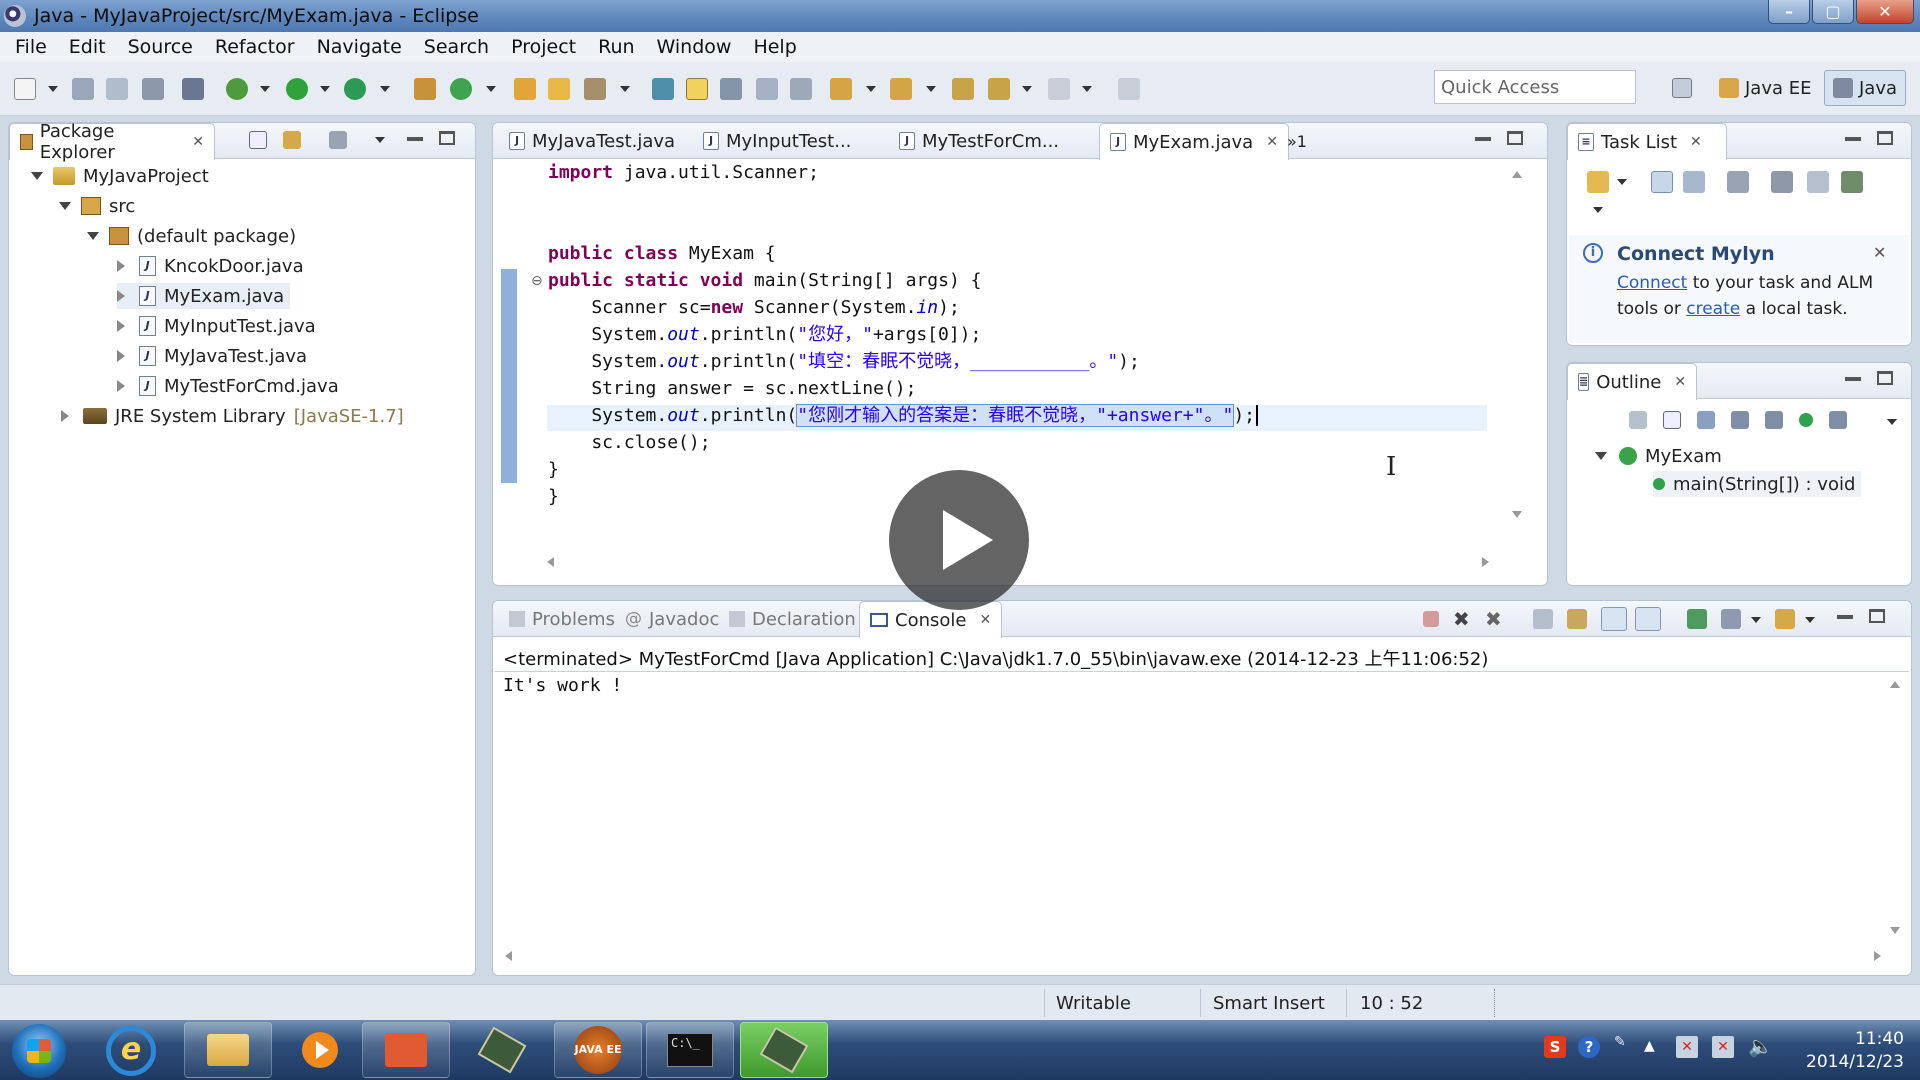 The width and height of the screenshot is (1920, 1080). I want to click on focus-icon, so click(1782, 182).